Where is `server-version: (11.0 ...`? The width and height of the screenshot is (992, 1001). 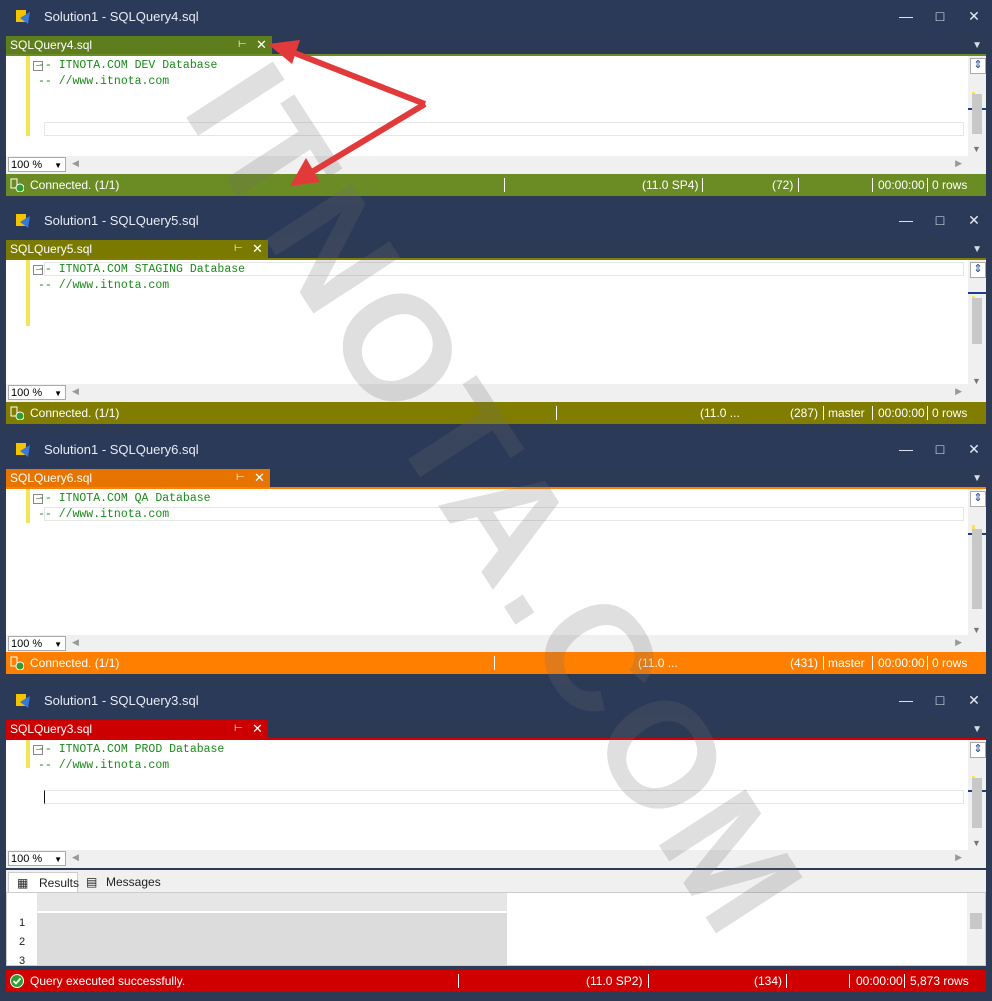 server-version: (11.0 ... is located at coordinates (720, 413).